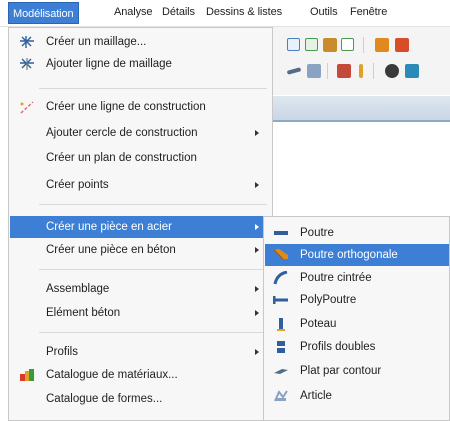  I want to click on menu-item-creer-ligne-construction: Créer une ligne de construction, so click(140, 107).